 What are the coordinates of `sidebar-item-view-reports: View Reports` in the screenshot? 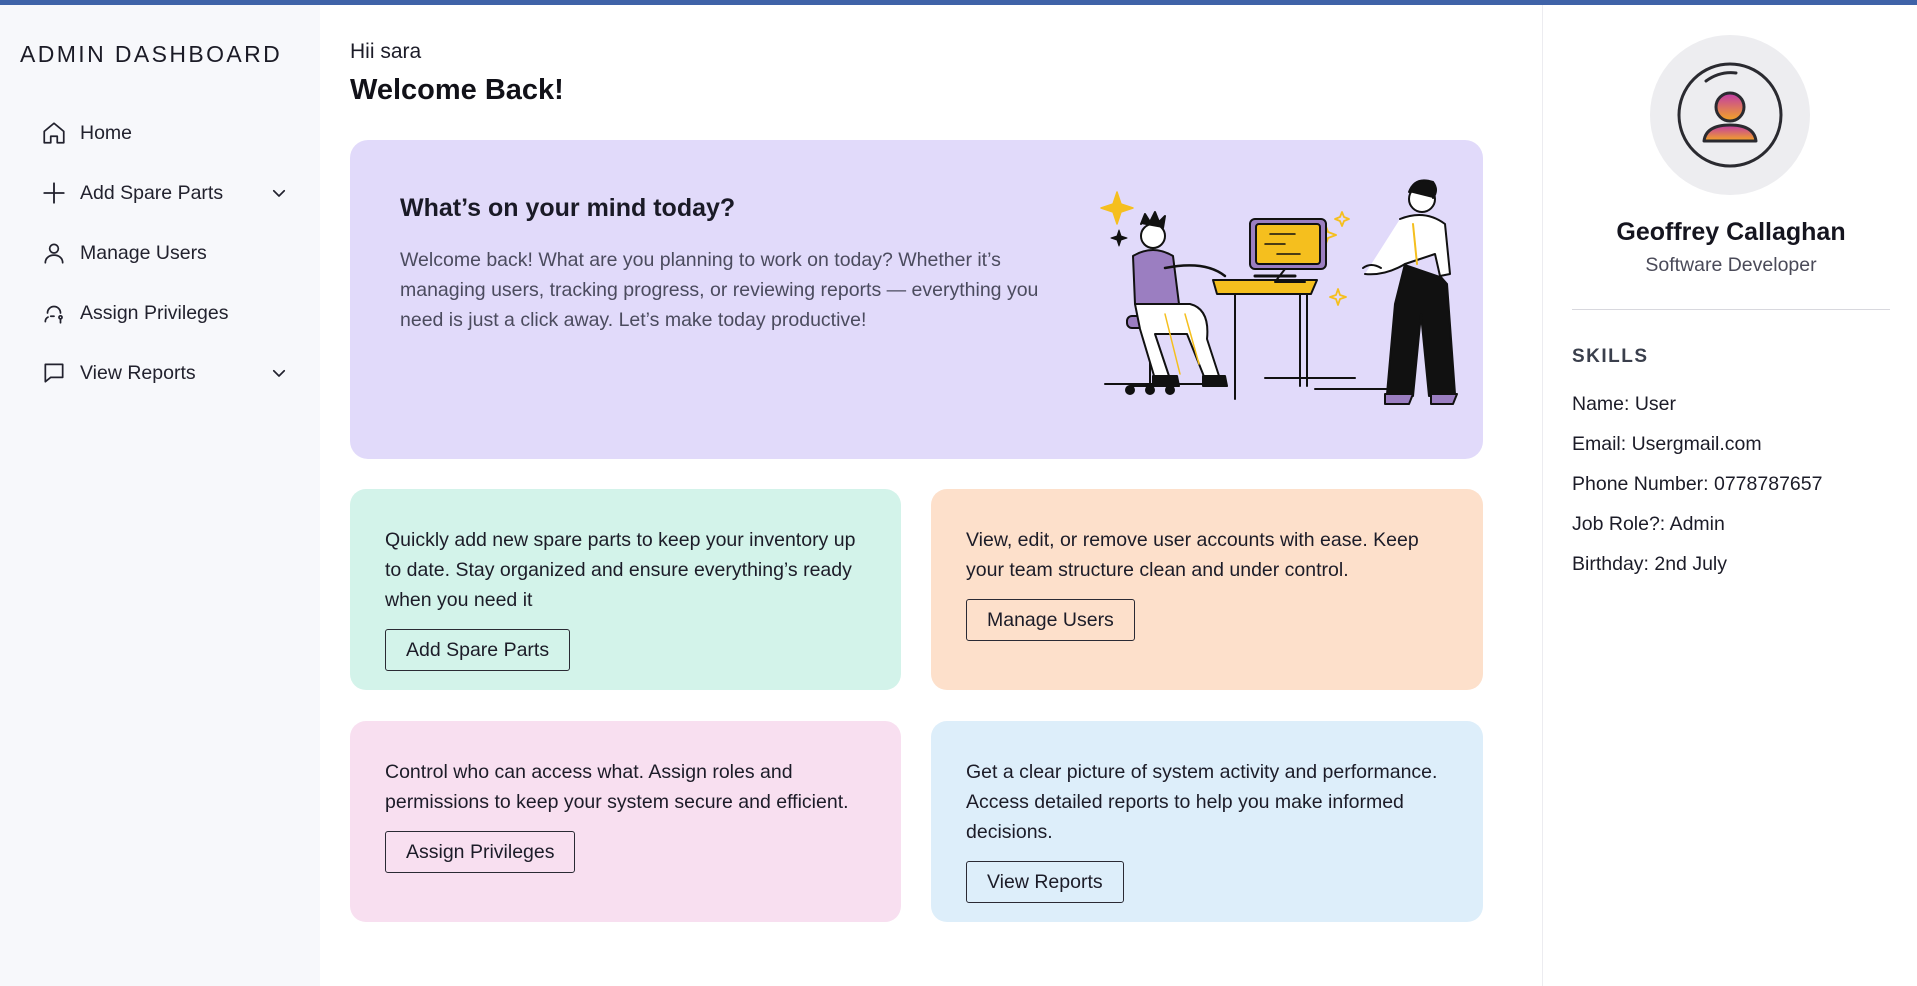 It's located at (165, 373).